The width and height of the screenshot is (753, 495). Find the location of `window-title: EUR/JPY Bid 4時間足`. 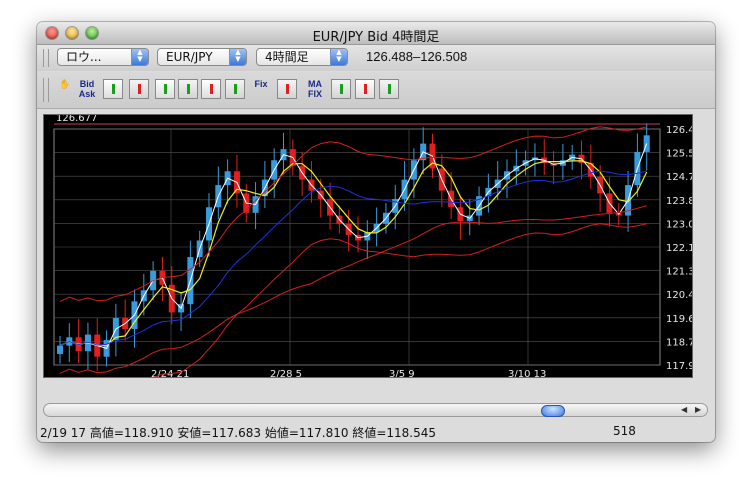

window-title: EUR/JPY Bid 4時間足 is located at coordinates (376, 37).